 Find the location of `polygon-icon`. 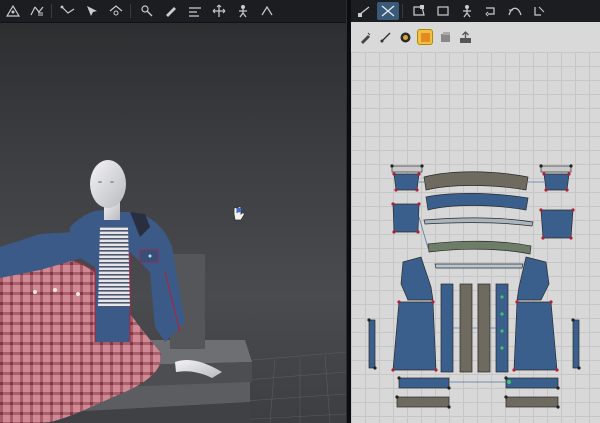

polygon-icon is located at coordinates (419, 11).